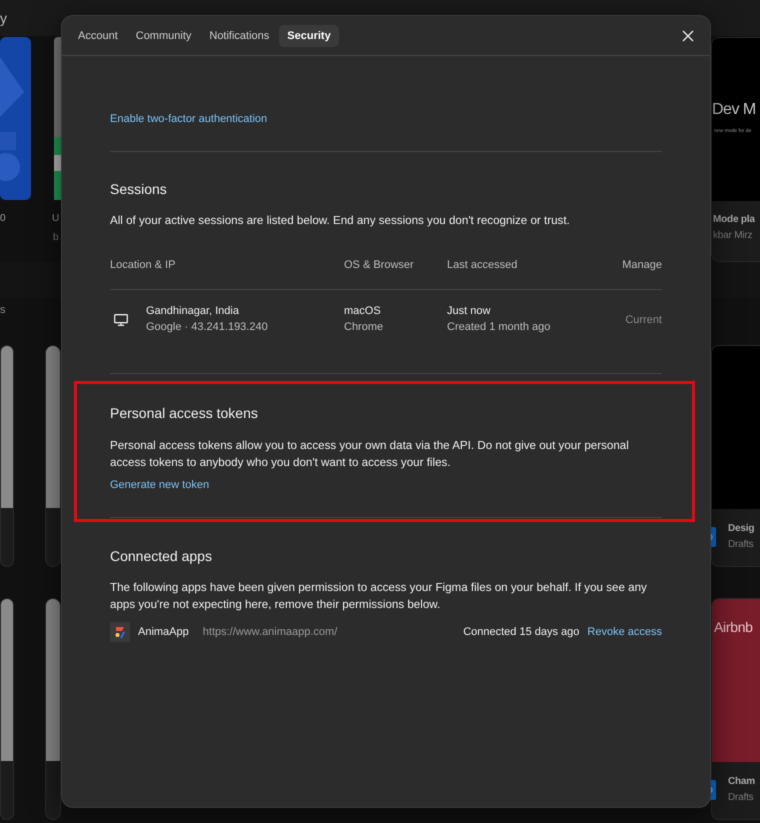 The image size is (760, 823). Describe the element at coordinates (363, 311) in the screenshot. I see `session-os: macOS` at that location.